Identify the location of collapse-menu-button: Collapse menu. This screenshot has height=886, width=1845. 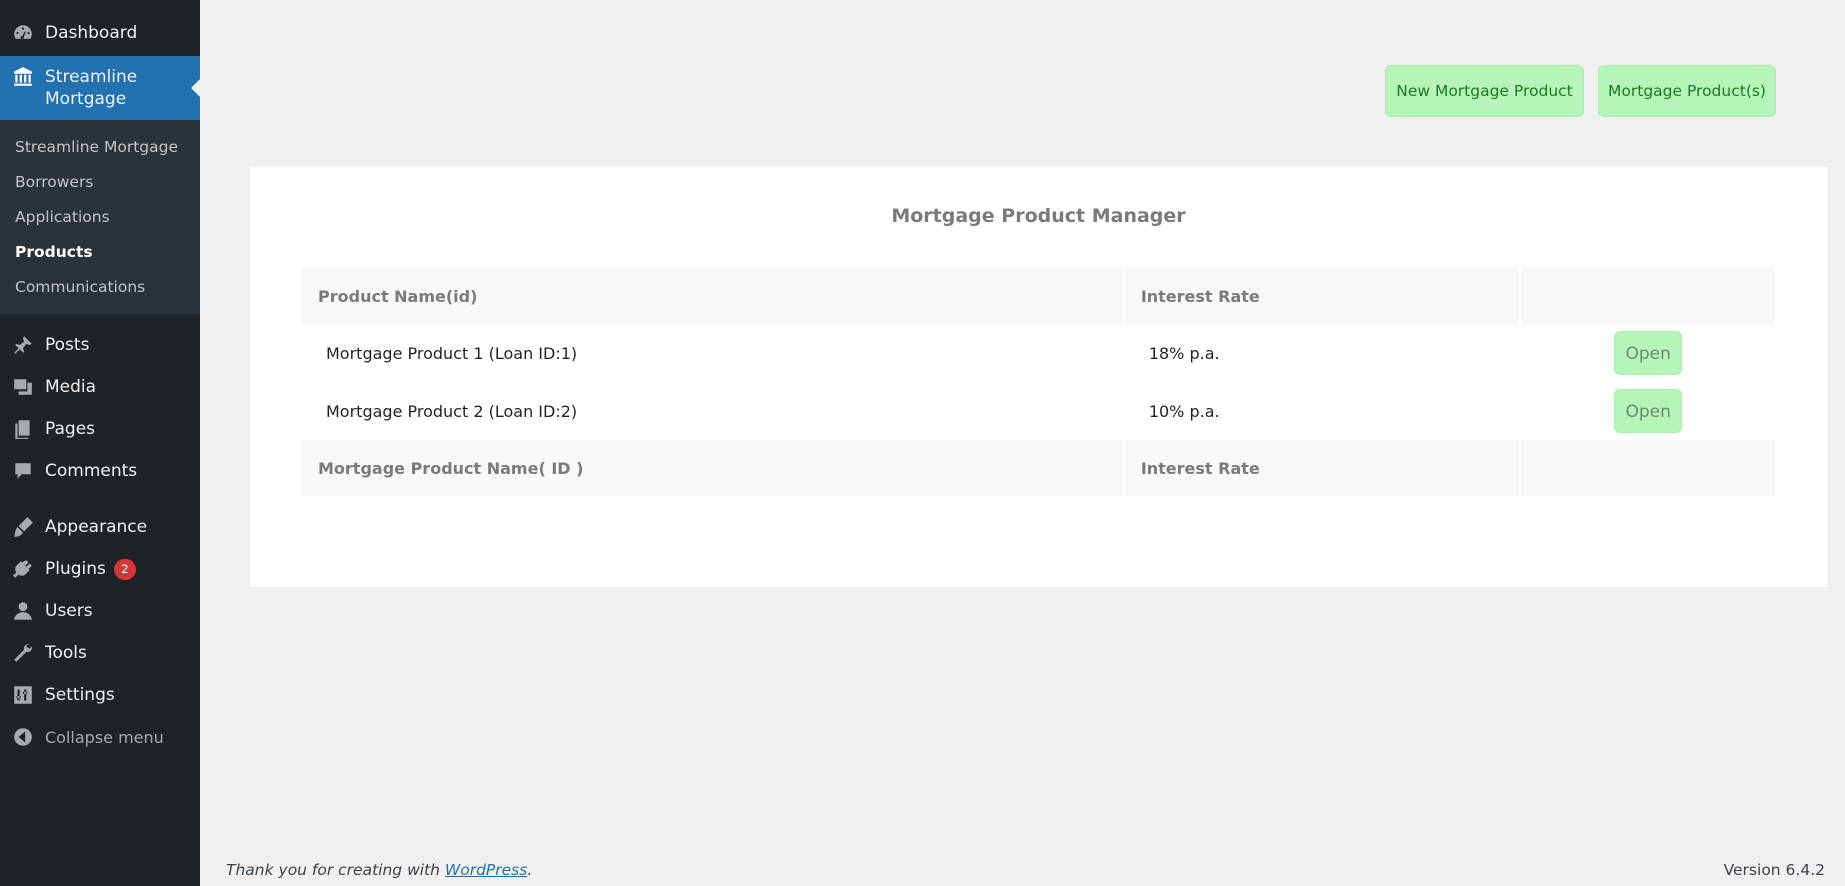
(100, 737).